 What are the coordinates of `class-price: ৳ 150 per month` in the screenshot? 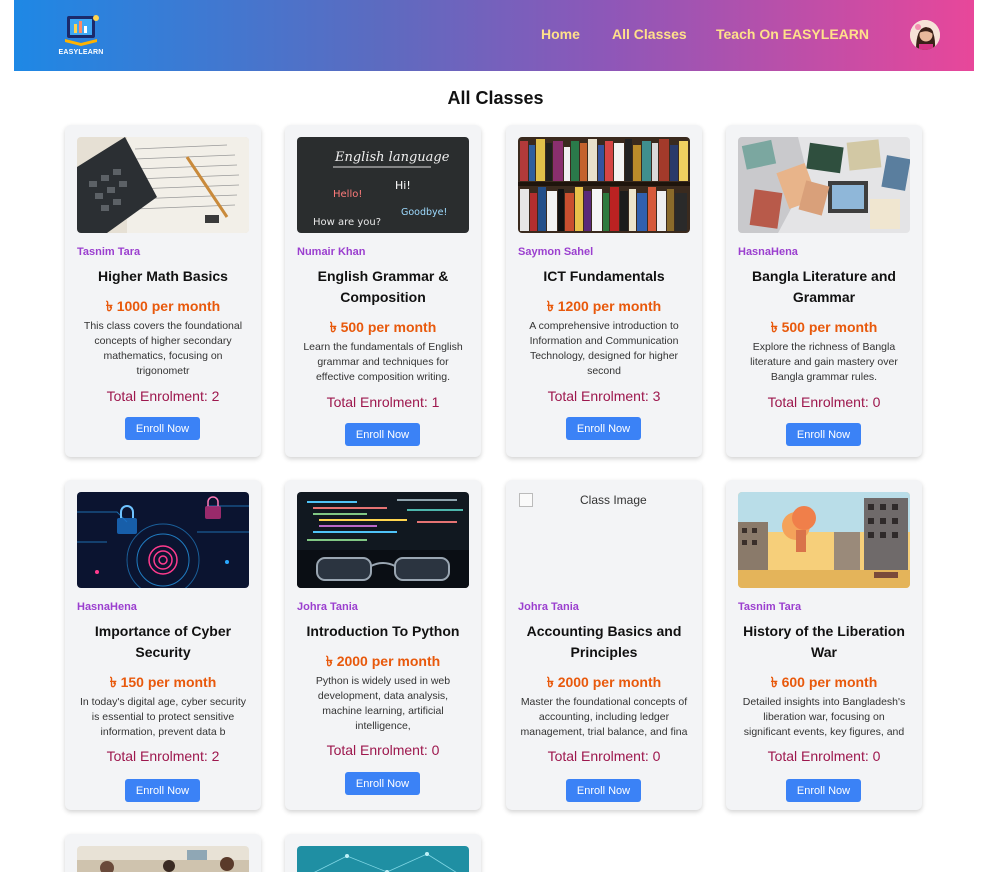 It's located at (163, 682).